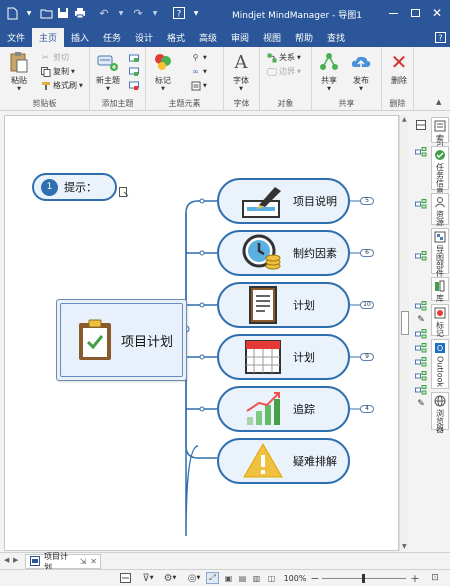 The height and width of the screenshot is (586, 450). Describe the element at coordinates (46, 13) in the screenshot. I see `open-button` at that location.